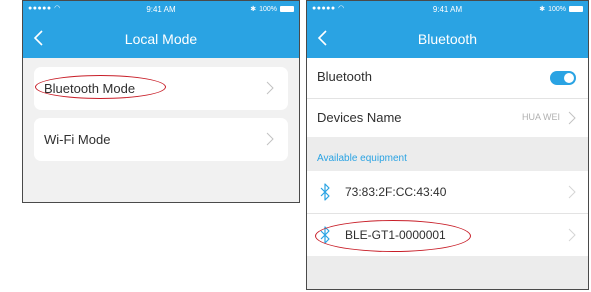  What do you see at coordinates (90, 88) in the screenshot?
I see `option-label: Bluetooth Mode` at bounding box center [90, 88].